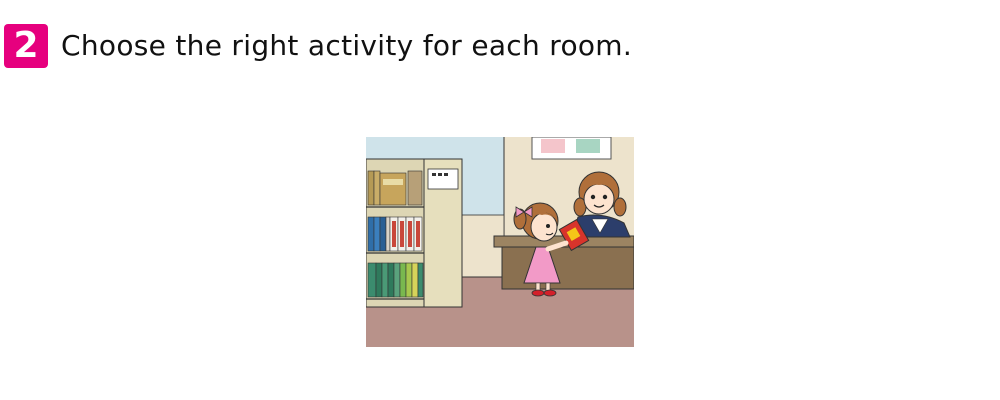 This screenshot has width=1000, height=400. I want to click on bookshelf, so click(414, 233).